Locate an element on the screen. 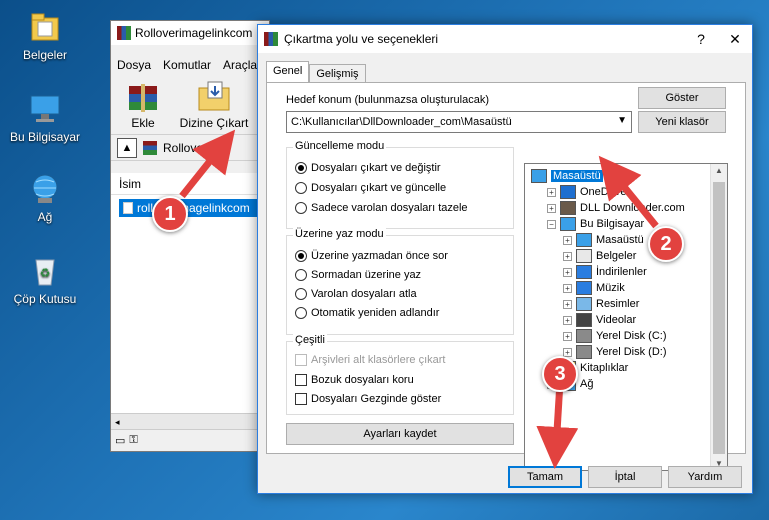 Image resolution: width=769 pixels, height=520 pixels. tree-item: + İndirilenler is located at coordinates (605, 272).